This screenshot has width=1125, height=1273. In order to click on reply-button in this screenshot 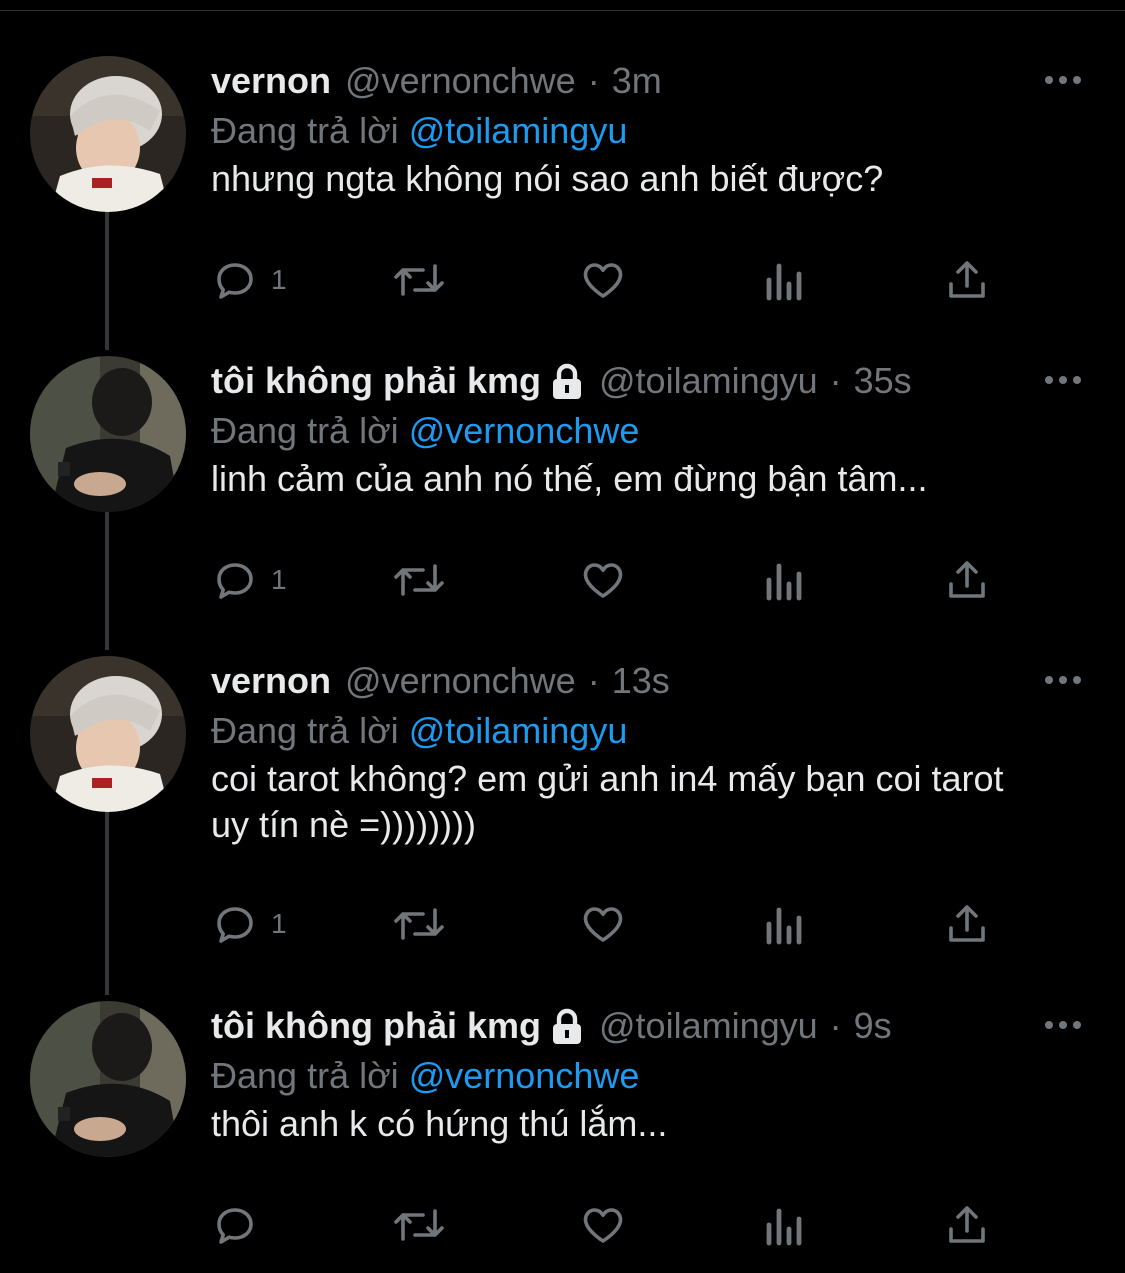, I will do `click(241, 1225)`.